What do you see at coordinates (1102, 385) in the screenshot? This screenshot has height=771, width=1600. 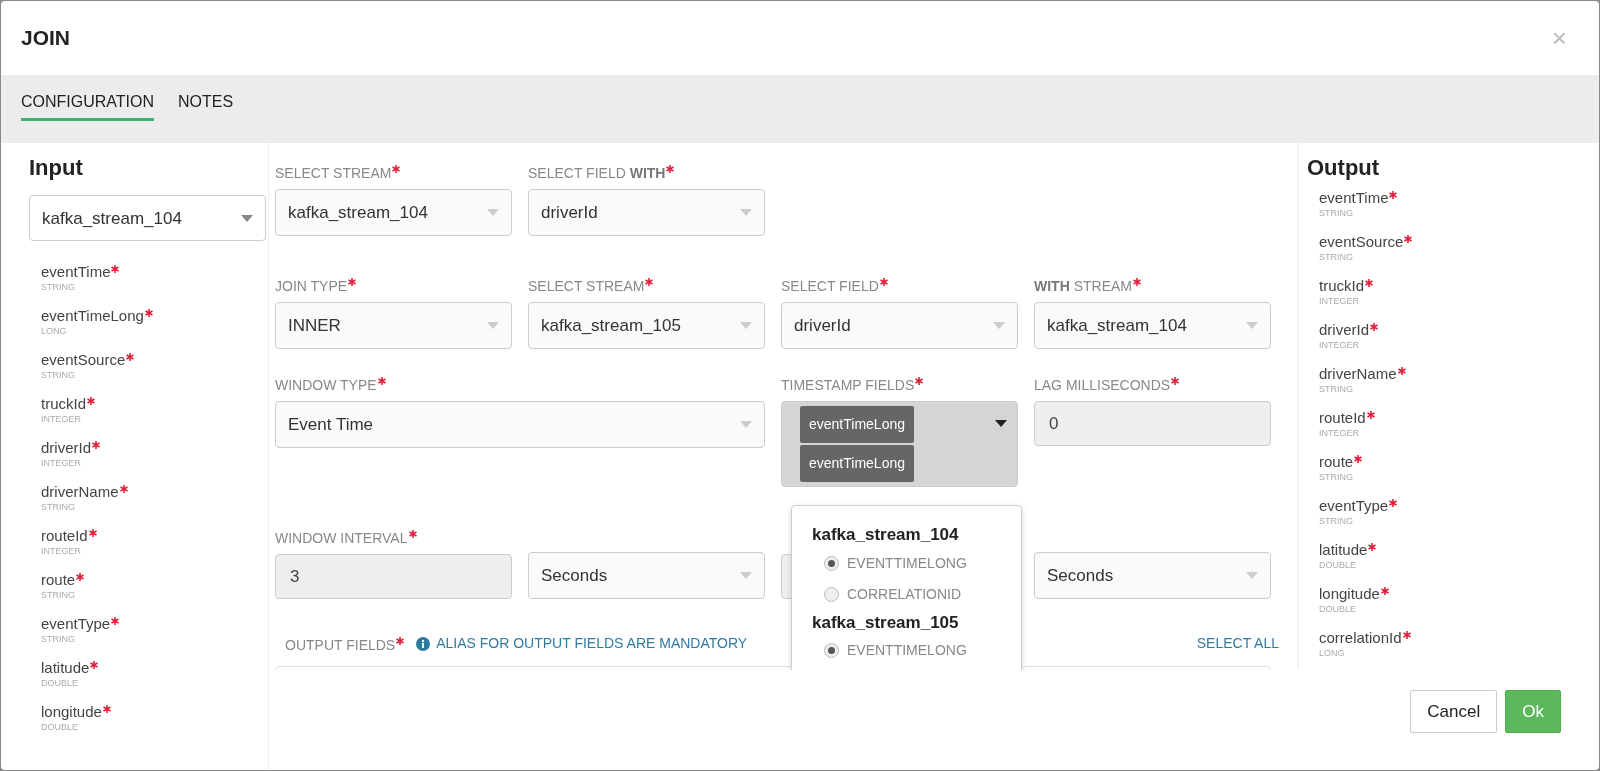 I see `field-label: LAG MILLISECONDS` at bounding box center [1102, 385].